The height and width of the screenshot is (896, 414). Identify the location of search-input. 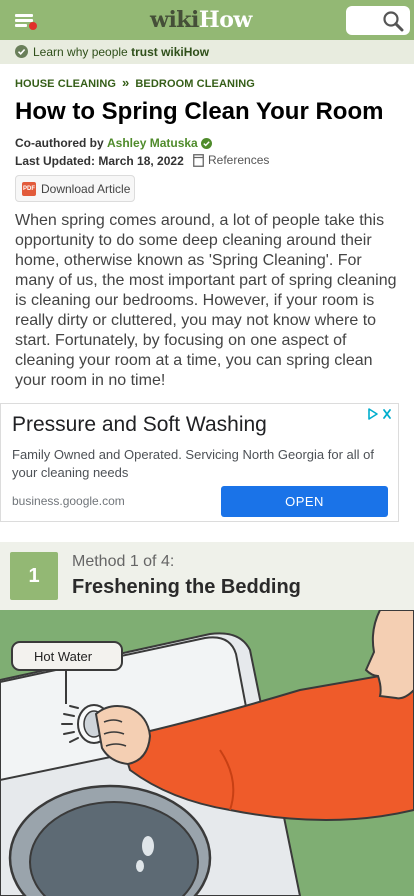
(378, 20).